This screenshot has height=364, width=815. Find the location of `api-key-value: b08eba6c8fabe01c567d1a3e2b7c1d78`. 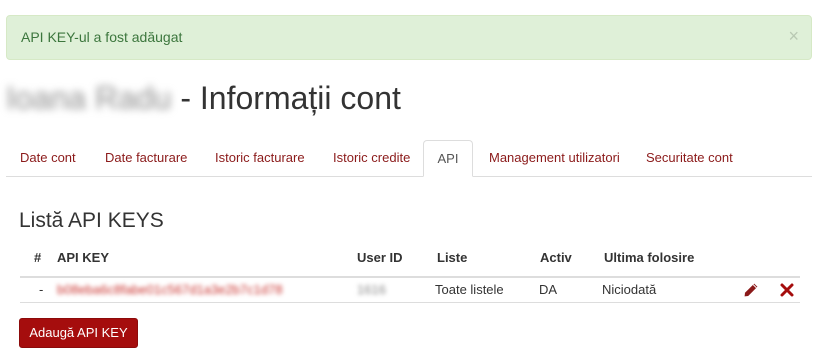

api-key-value: b08eba6c8fabe01c567d1a3e2b7c1d78 is located at coordinates (170, 289).